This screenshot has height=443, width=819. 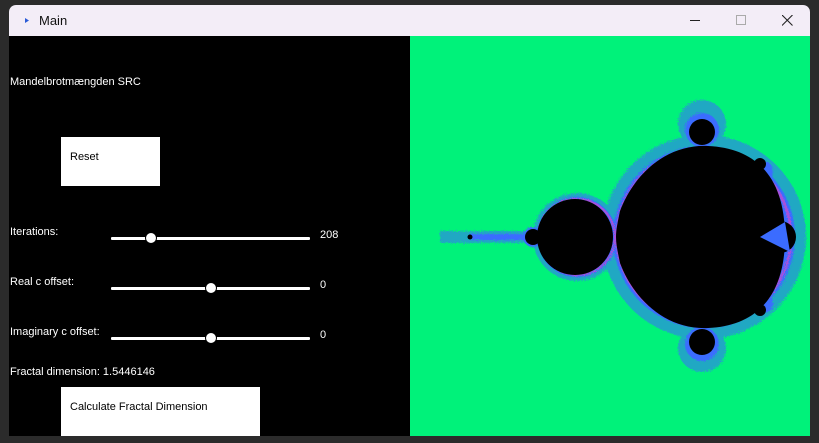 I want to click on window-title: Main, so click(x=53, y=20).